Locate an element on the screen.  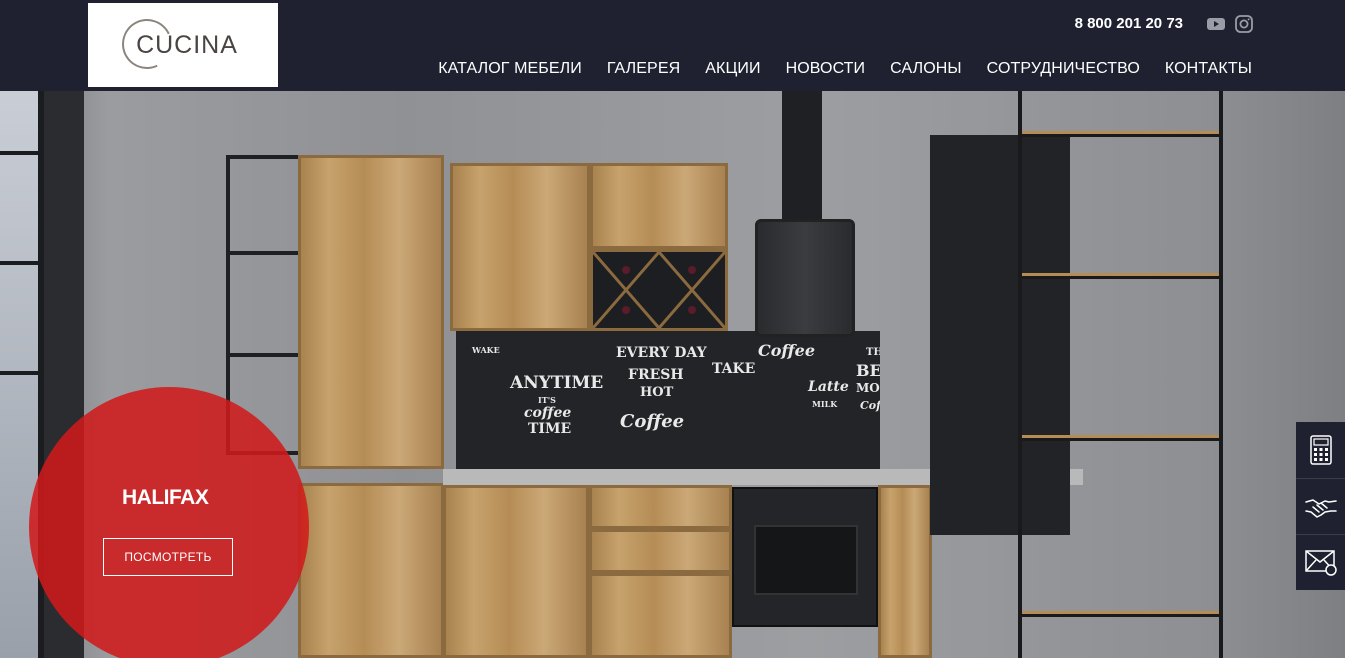
backsplash-word: MILK is located at coordinates (825, 404).